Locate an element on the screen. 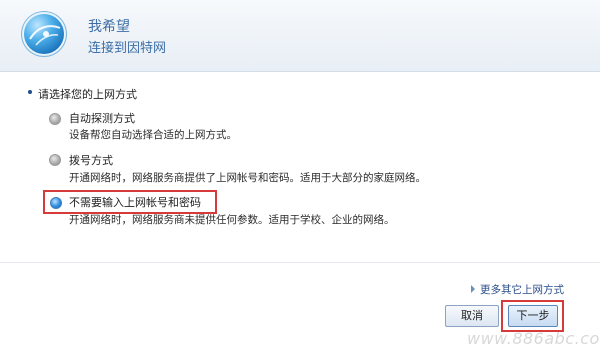  cancel-button: 取消 is located at coordinates (472, 316).